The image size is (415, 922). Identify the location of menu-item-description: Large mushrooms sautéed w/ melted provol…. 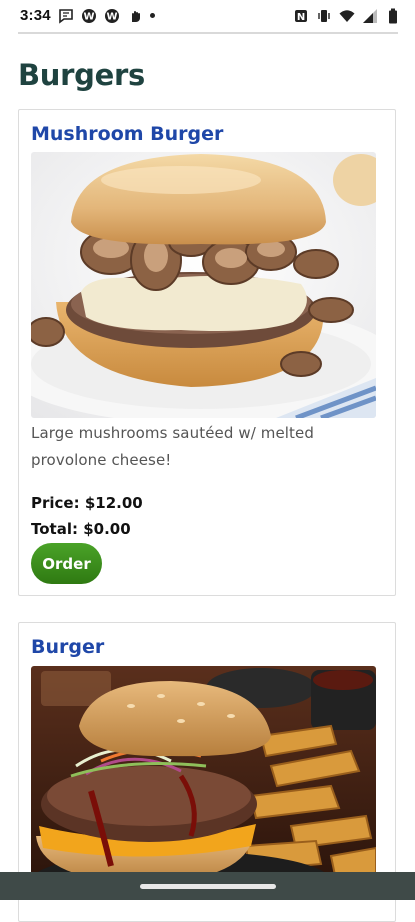
(172, 446).